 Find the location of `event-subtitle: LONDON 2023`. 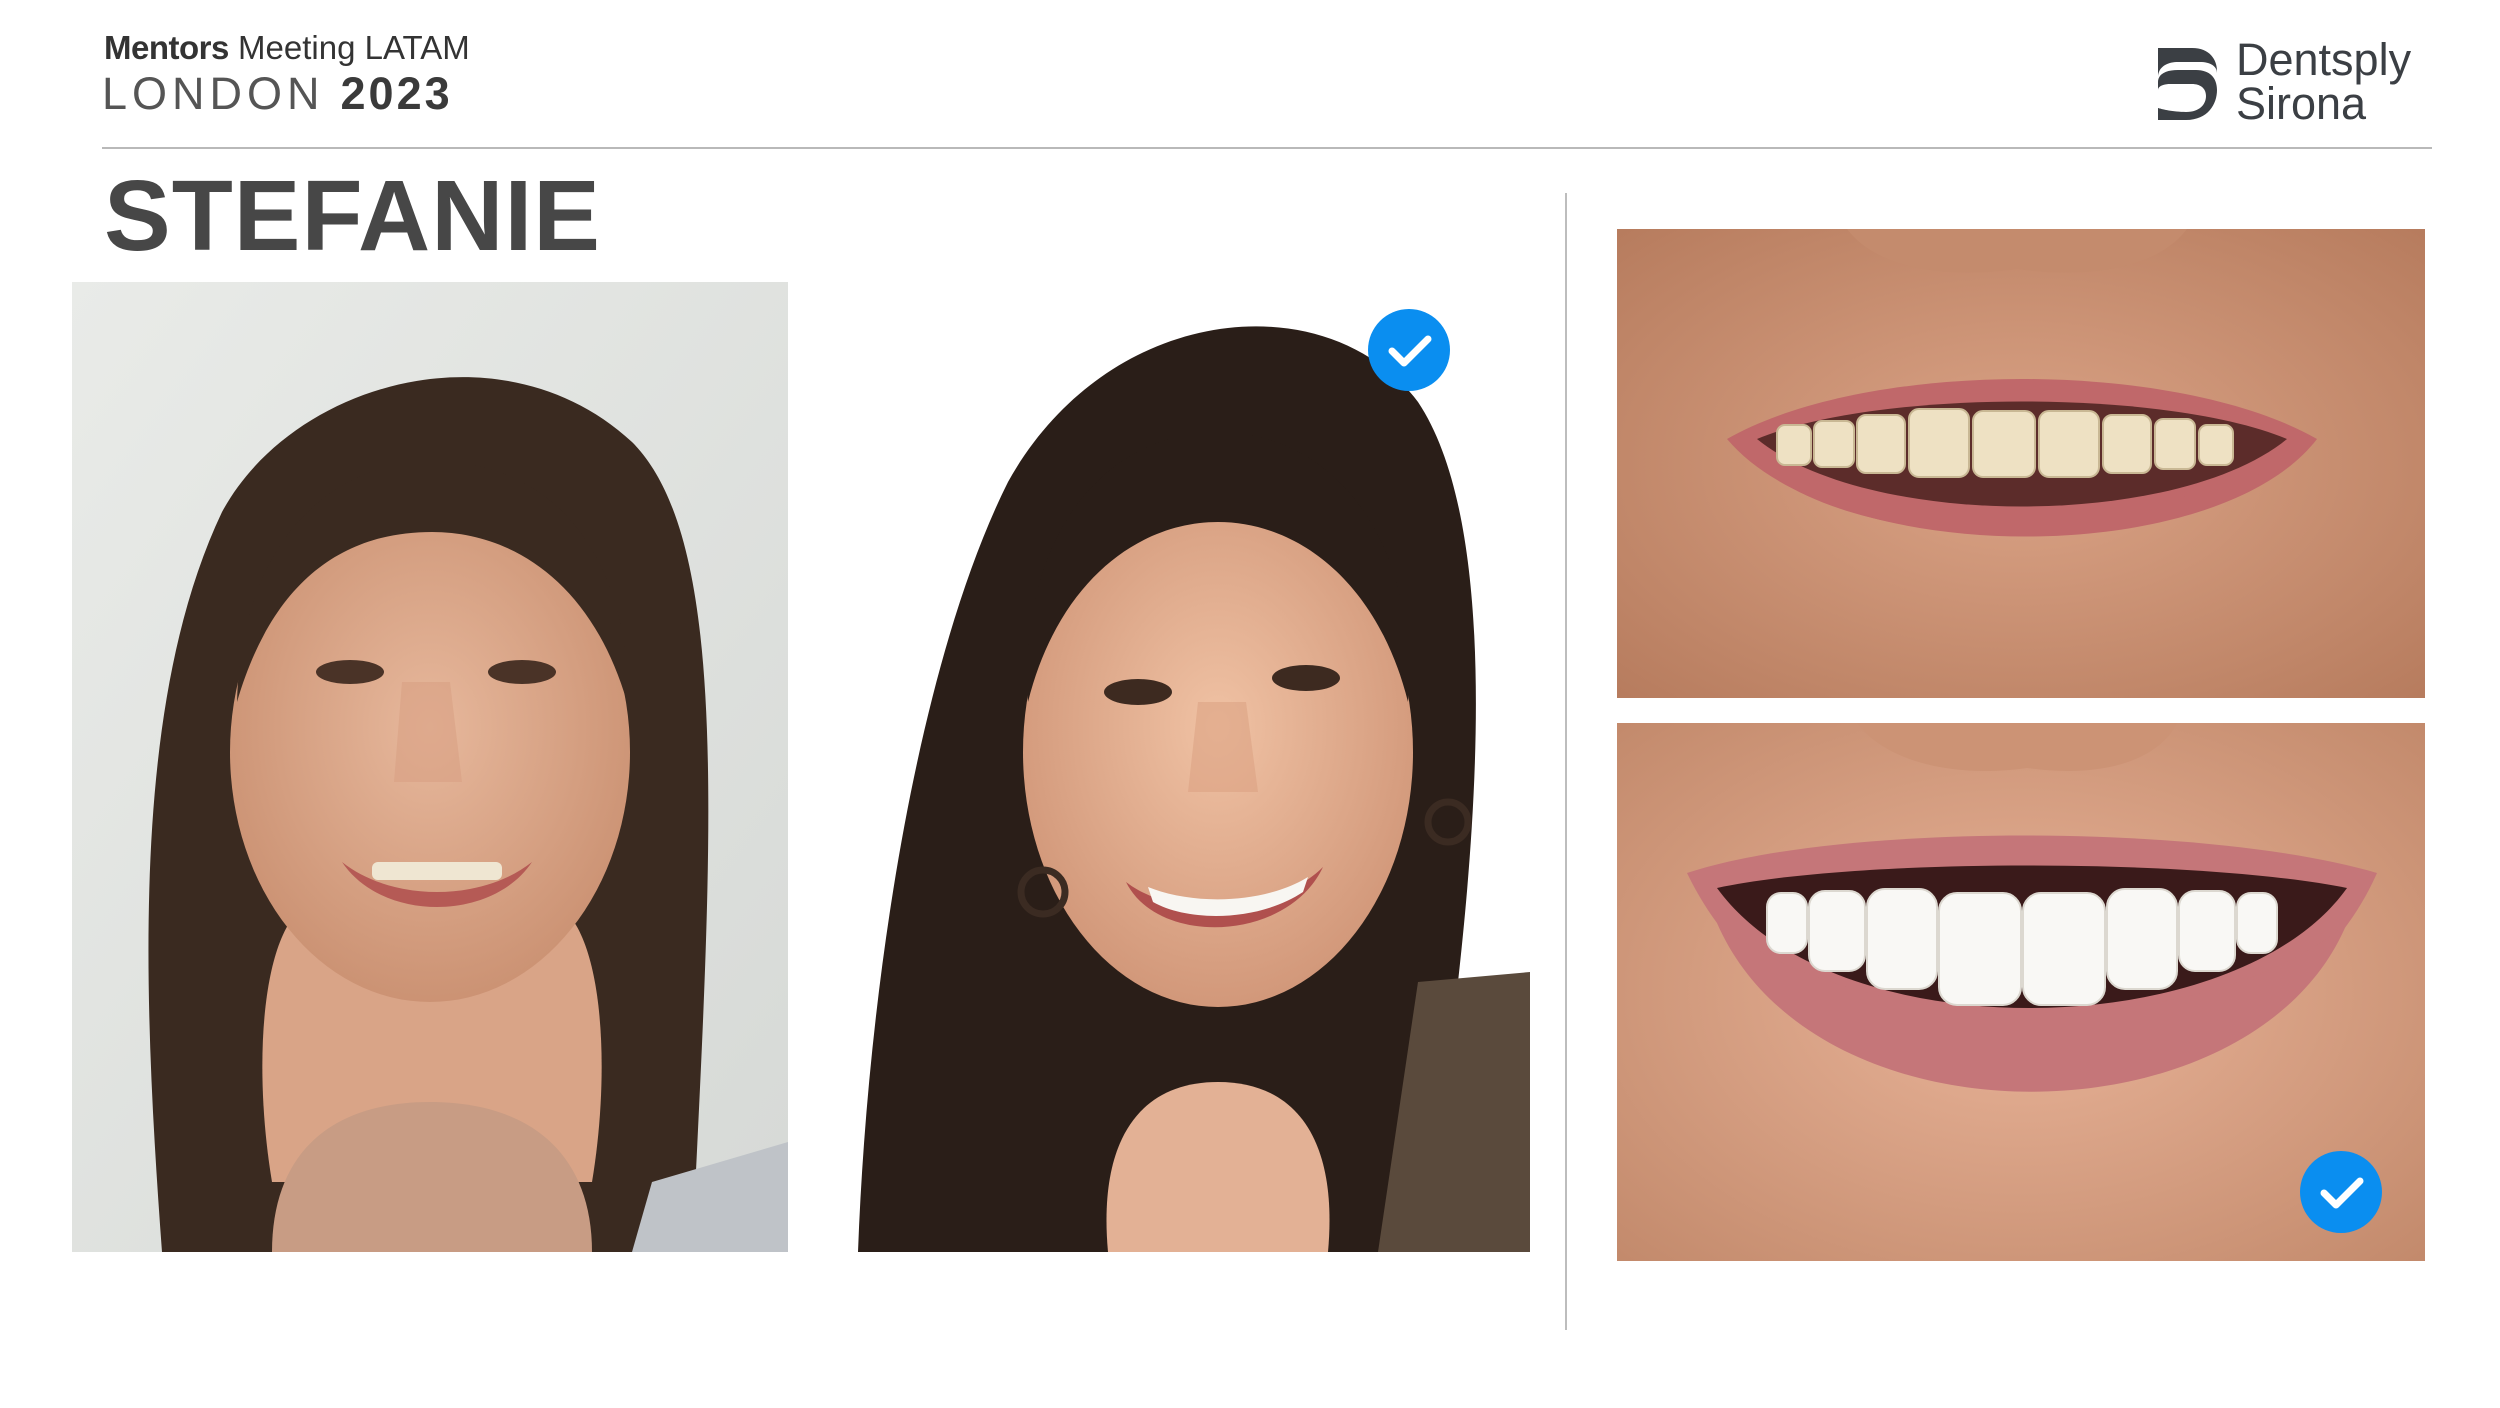

event-subtitle: LONDON 2023 is located at coordinates (277, 94).